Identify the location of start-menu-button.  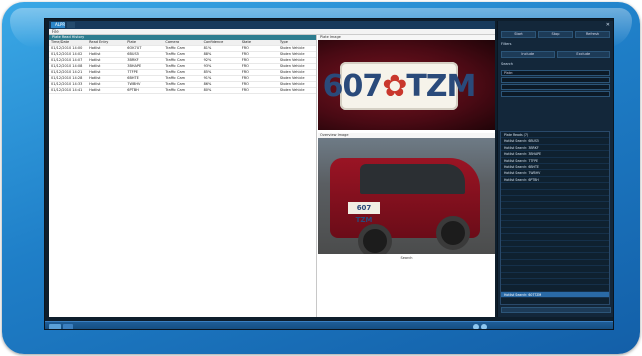
(55, 326).